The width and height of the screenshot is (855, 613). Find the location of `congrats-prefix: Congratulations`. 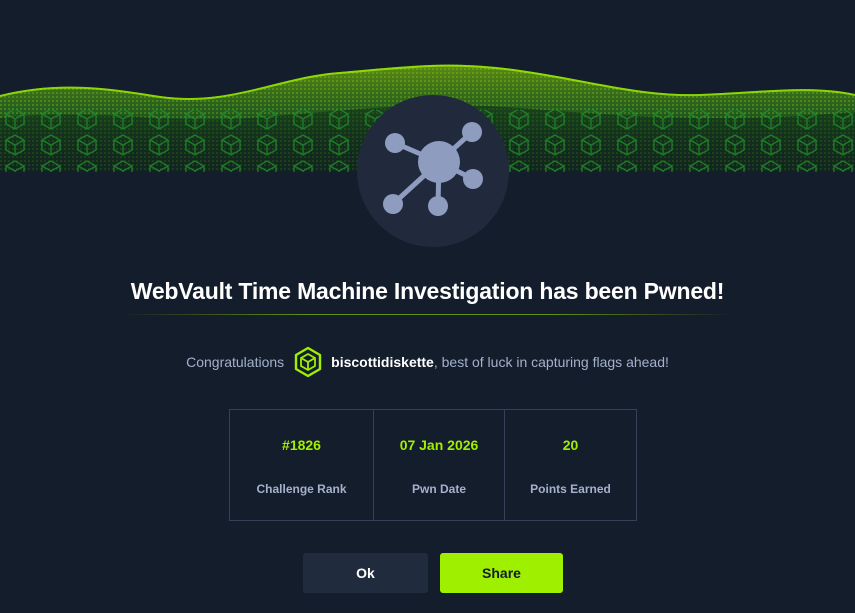

congrats-prefix: Congratulations is located at coordinates (235, 362).